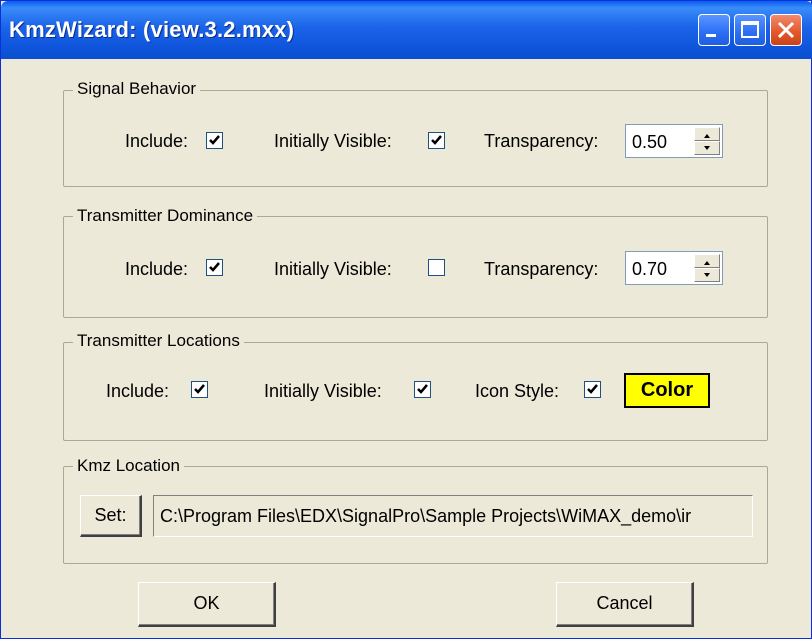  What do you see at coordinates (152, 29) in the screenshot?
I see `window-title: KmzWizard: (view.3.2.mxx)` at bounding box center [152, 29].